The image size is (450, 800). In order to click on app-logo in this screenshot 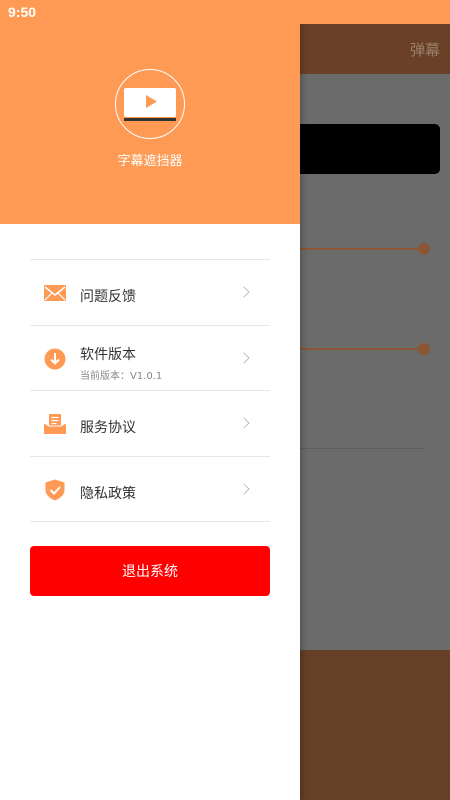, I will do `click(150, 104)`.